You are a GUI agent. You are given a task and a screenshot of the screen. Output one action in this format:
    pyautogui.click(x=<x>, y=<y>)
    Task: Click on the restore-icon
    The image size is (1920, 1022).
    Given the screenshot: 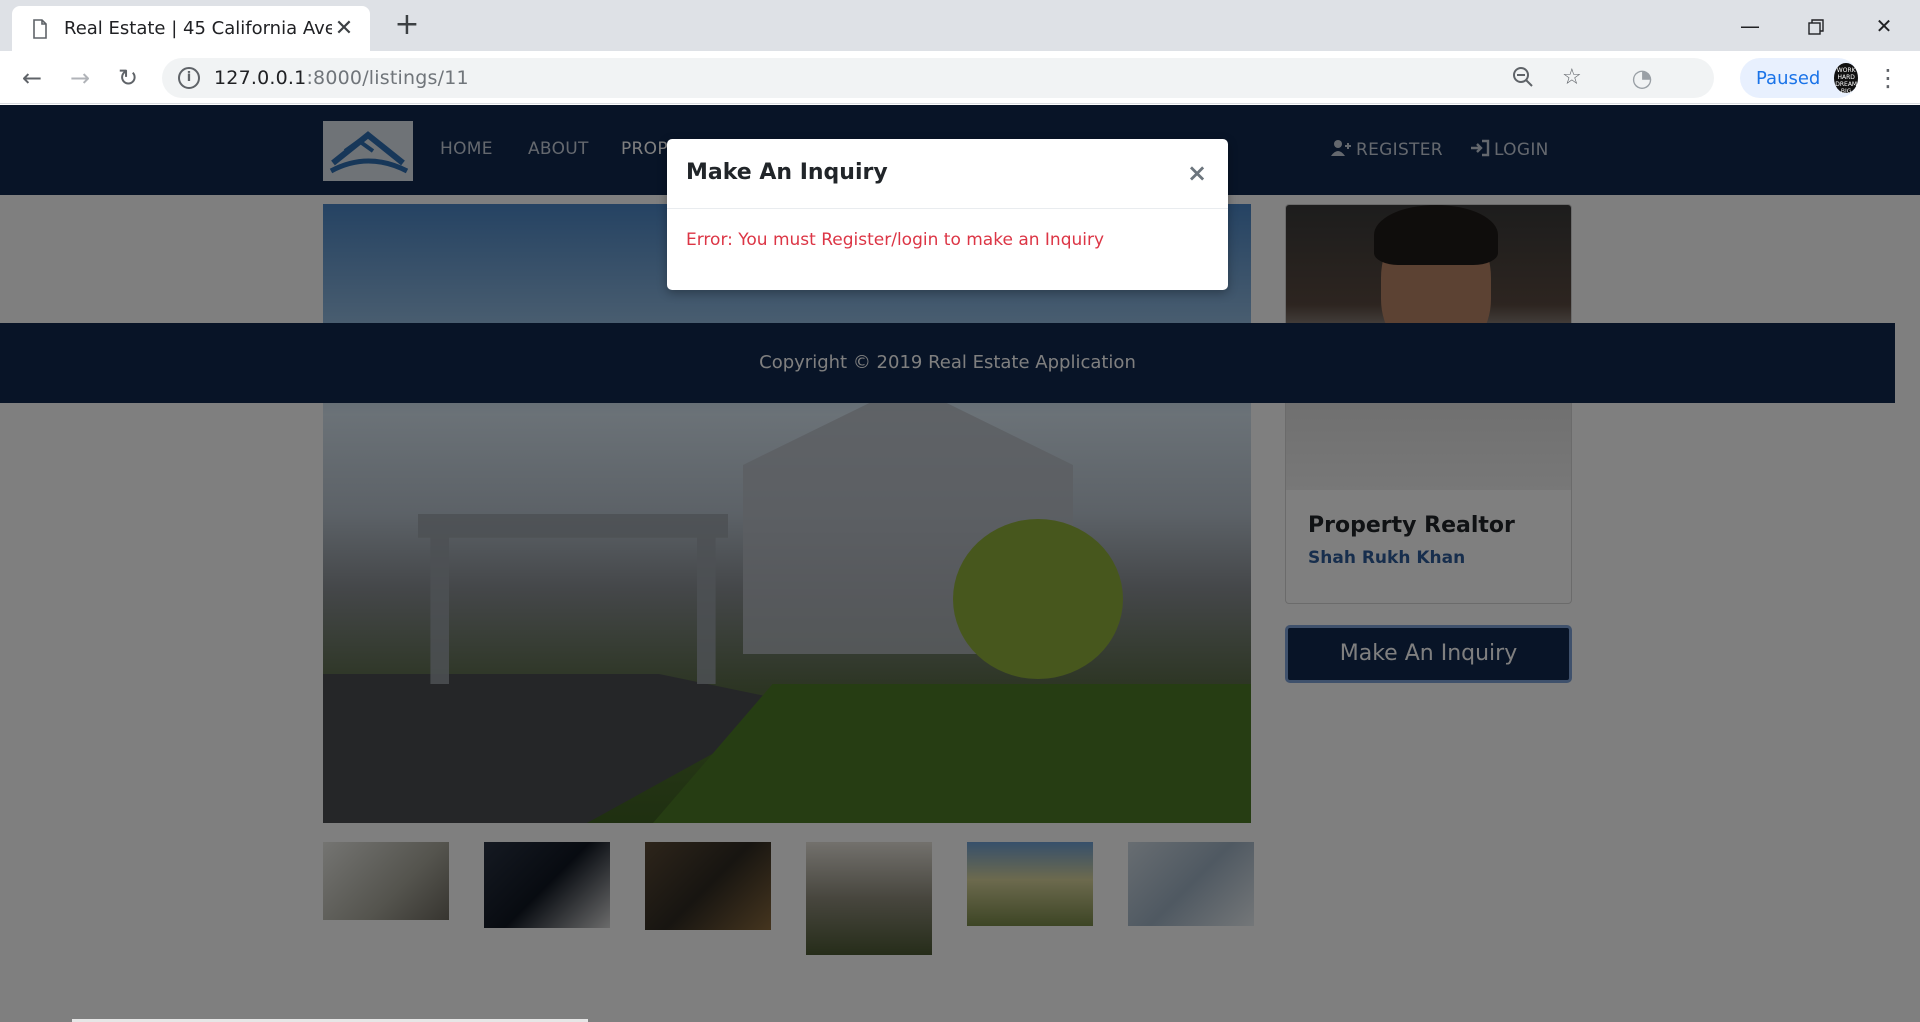 What is the action you would take?
    pyautogui.click(x=1816, y=26)
    